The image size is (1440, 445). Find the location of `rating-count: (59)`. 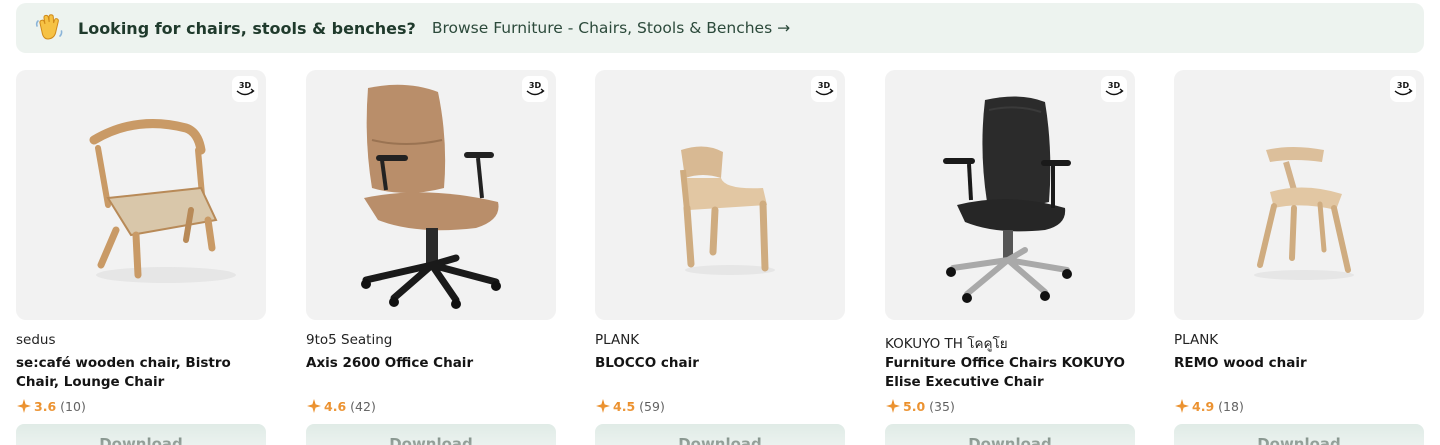

rating-count: (59) is located at coordinates (652, 406).